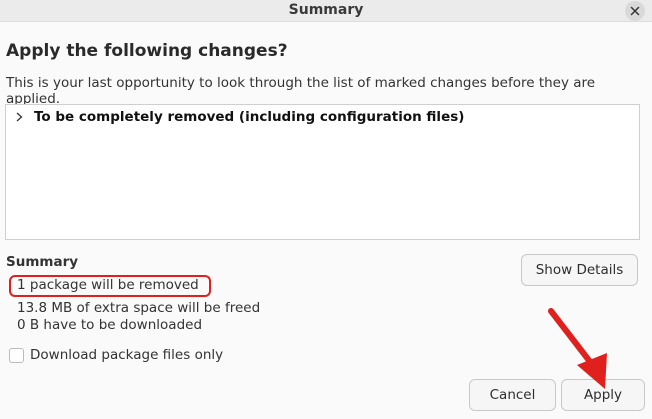 The height and width of the screenshot is (419, 652). I want to click on download-only-option: Download package files only, so click(116, 355).